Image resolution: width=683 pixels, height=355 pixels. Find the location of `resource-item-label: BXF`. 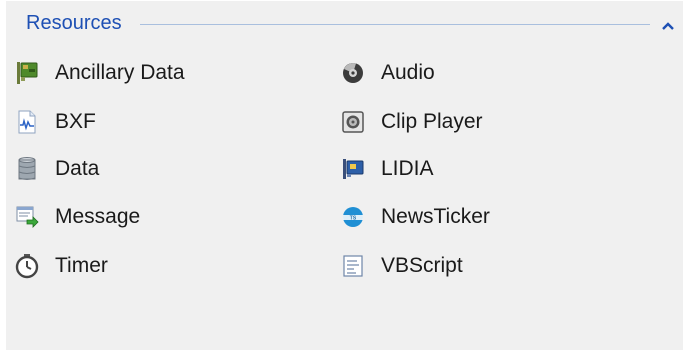

resource-item-label: BXF is located at coordinates (75, 121).